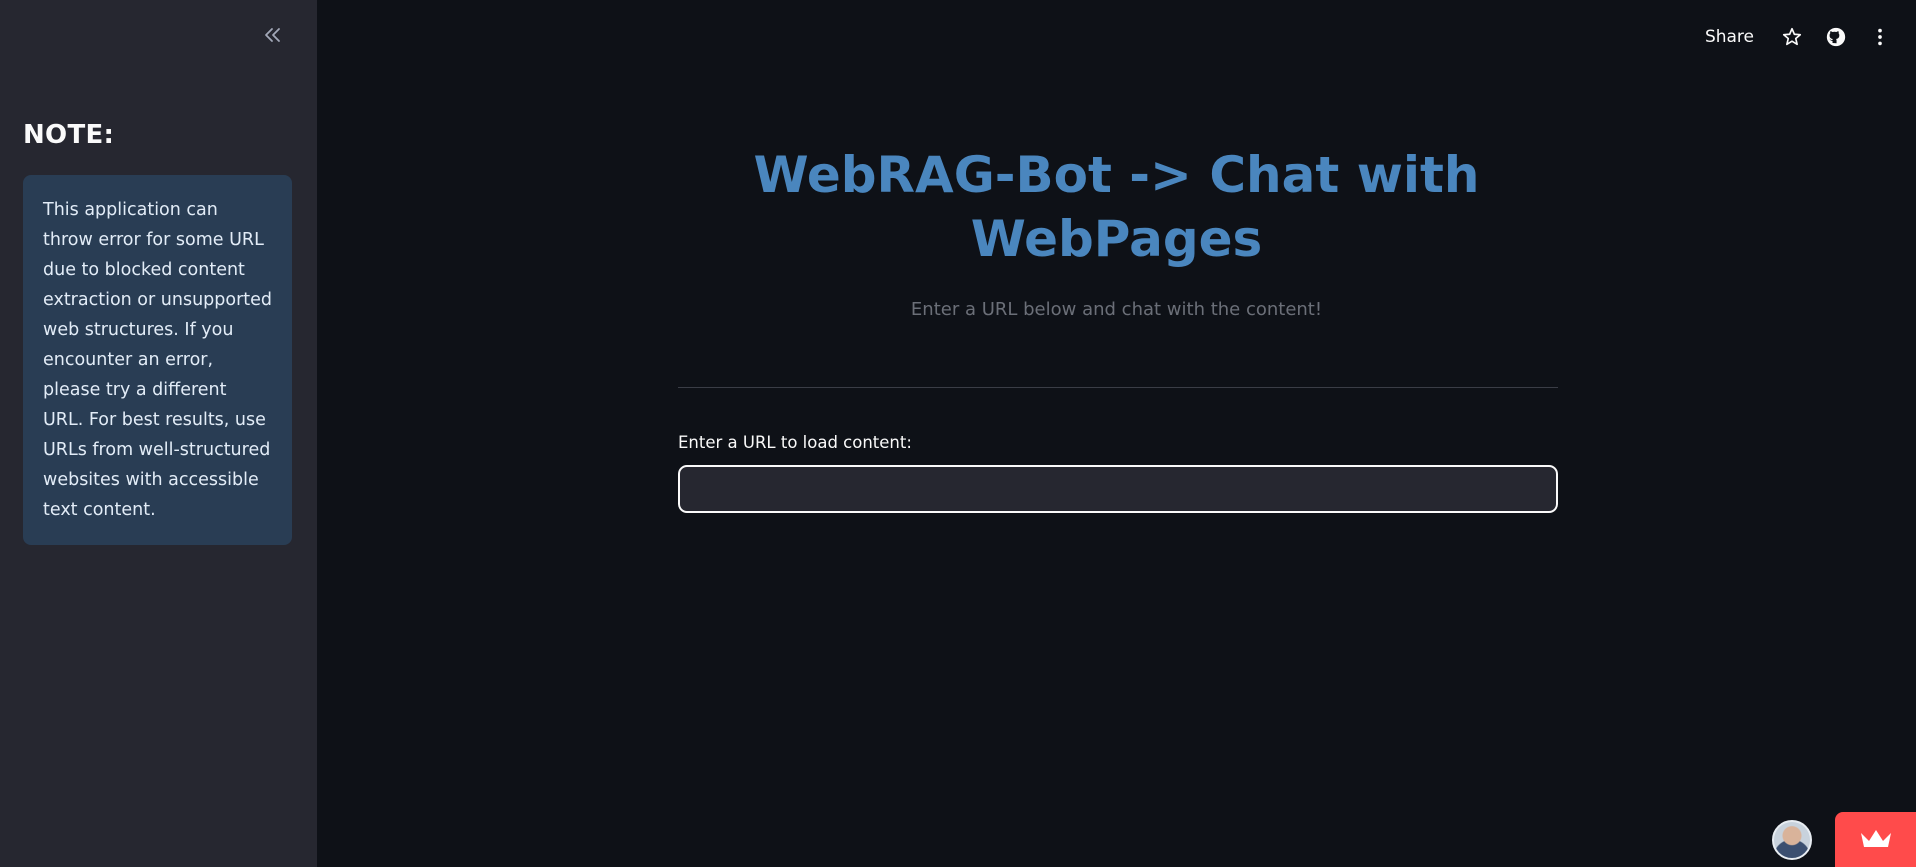 This screenshot has width=1916, height=867. I want to click on divider, so click(1118, 387).